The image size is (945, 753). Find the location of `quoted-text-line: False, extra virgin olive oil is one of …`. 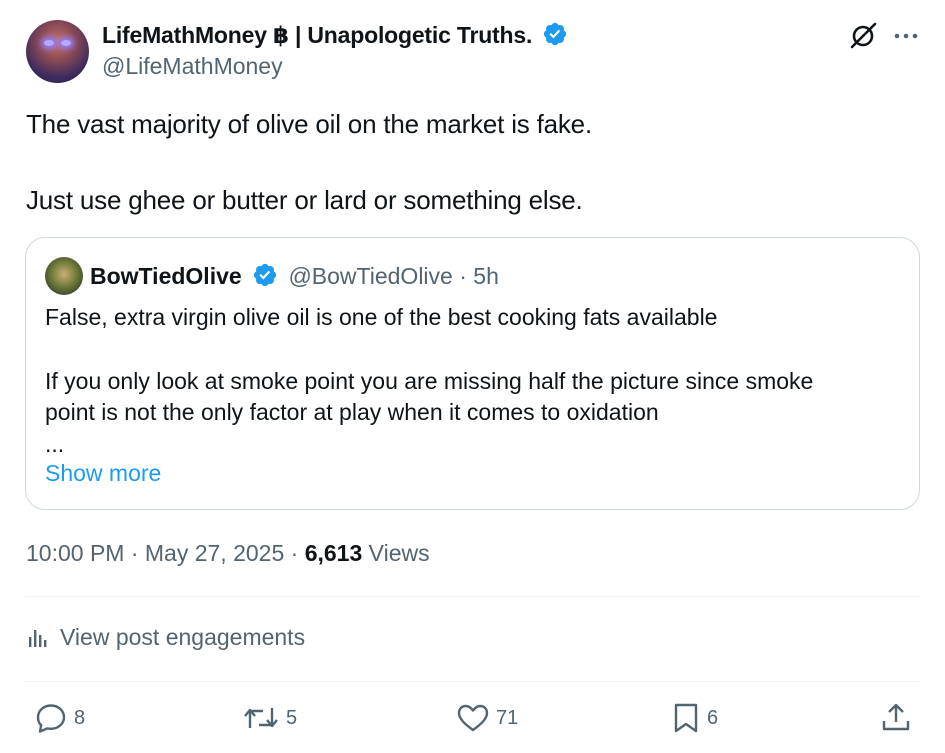

quoted-text-line: False, extra virgin olive oil is one of … is located at coordinates (381, 317).